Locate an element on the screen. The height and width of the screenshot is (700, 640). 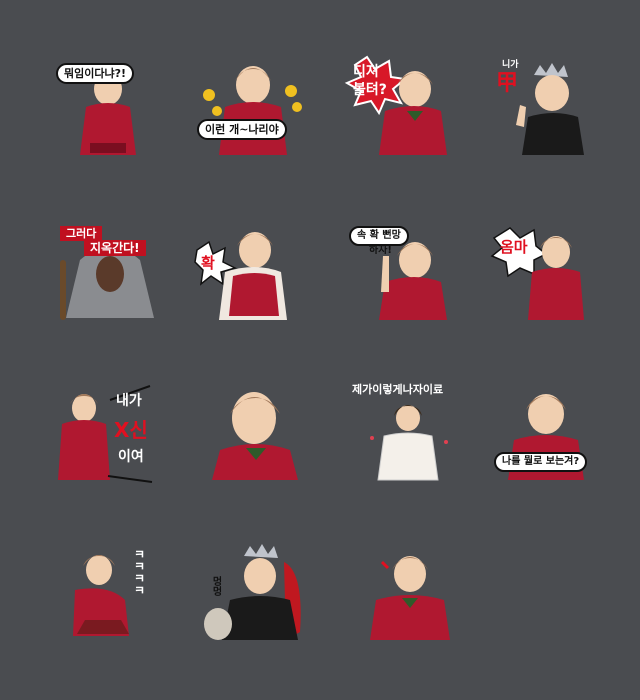
sticker-2: 이런 개~나리야 is located at coordinates (255, 115).